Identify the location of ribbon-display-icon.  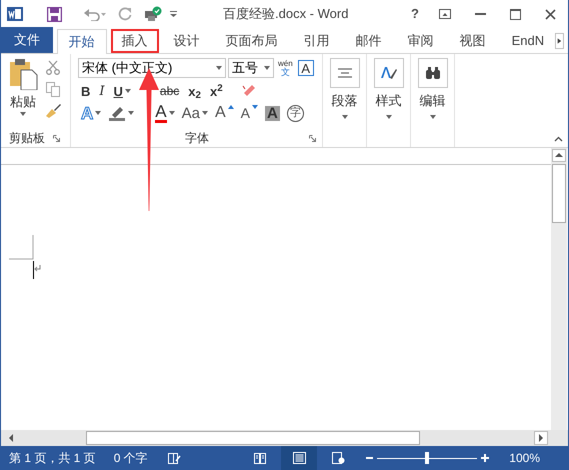
(445, 14).